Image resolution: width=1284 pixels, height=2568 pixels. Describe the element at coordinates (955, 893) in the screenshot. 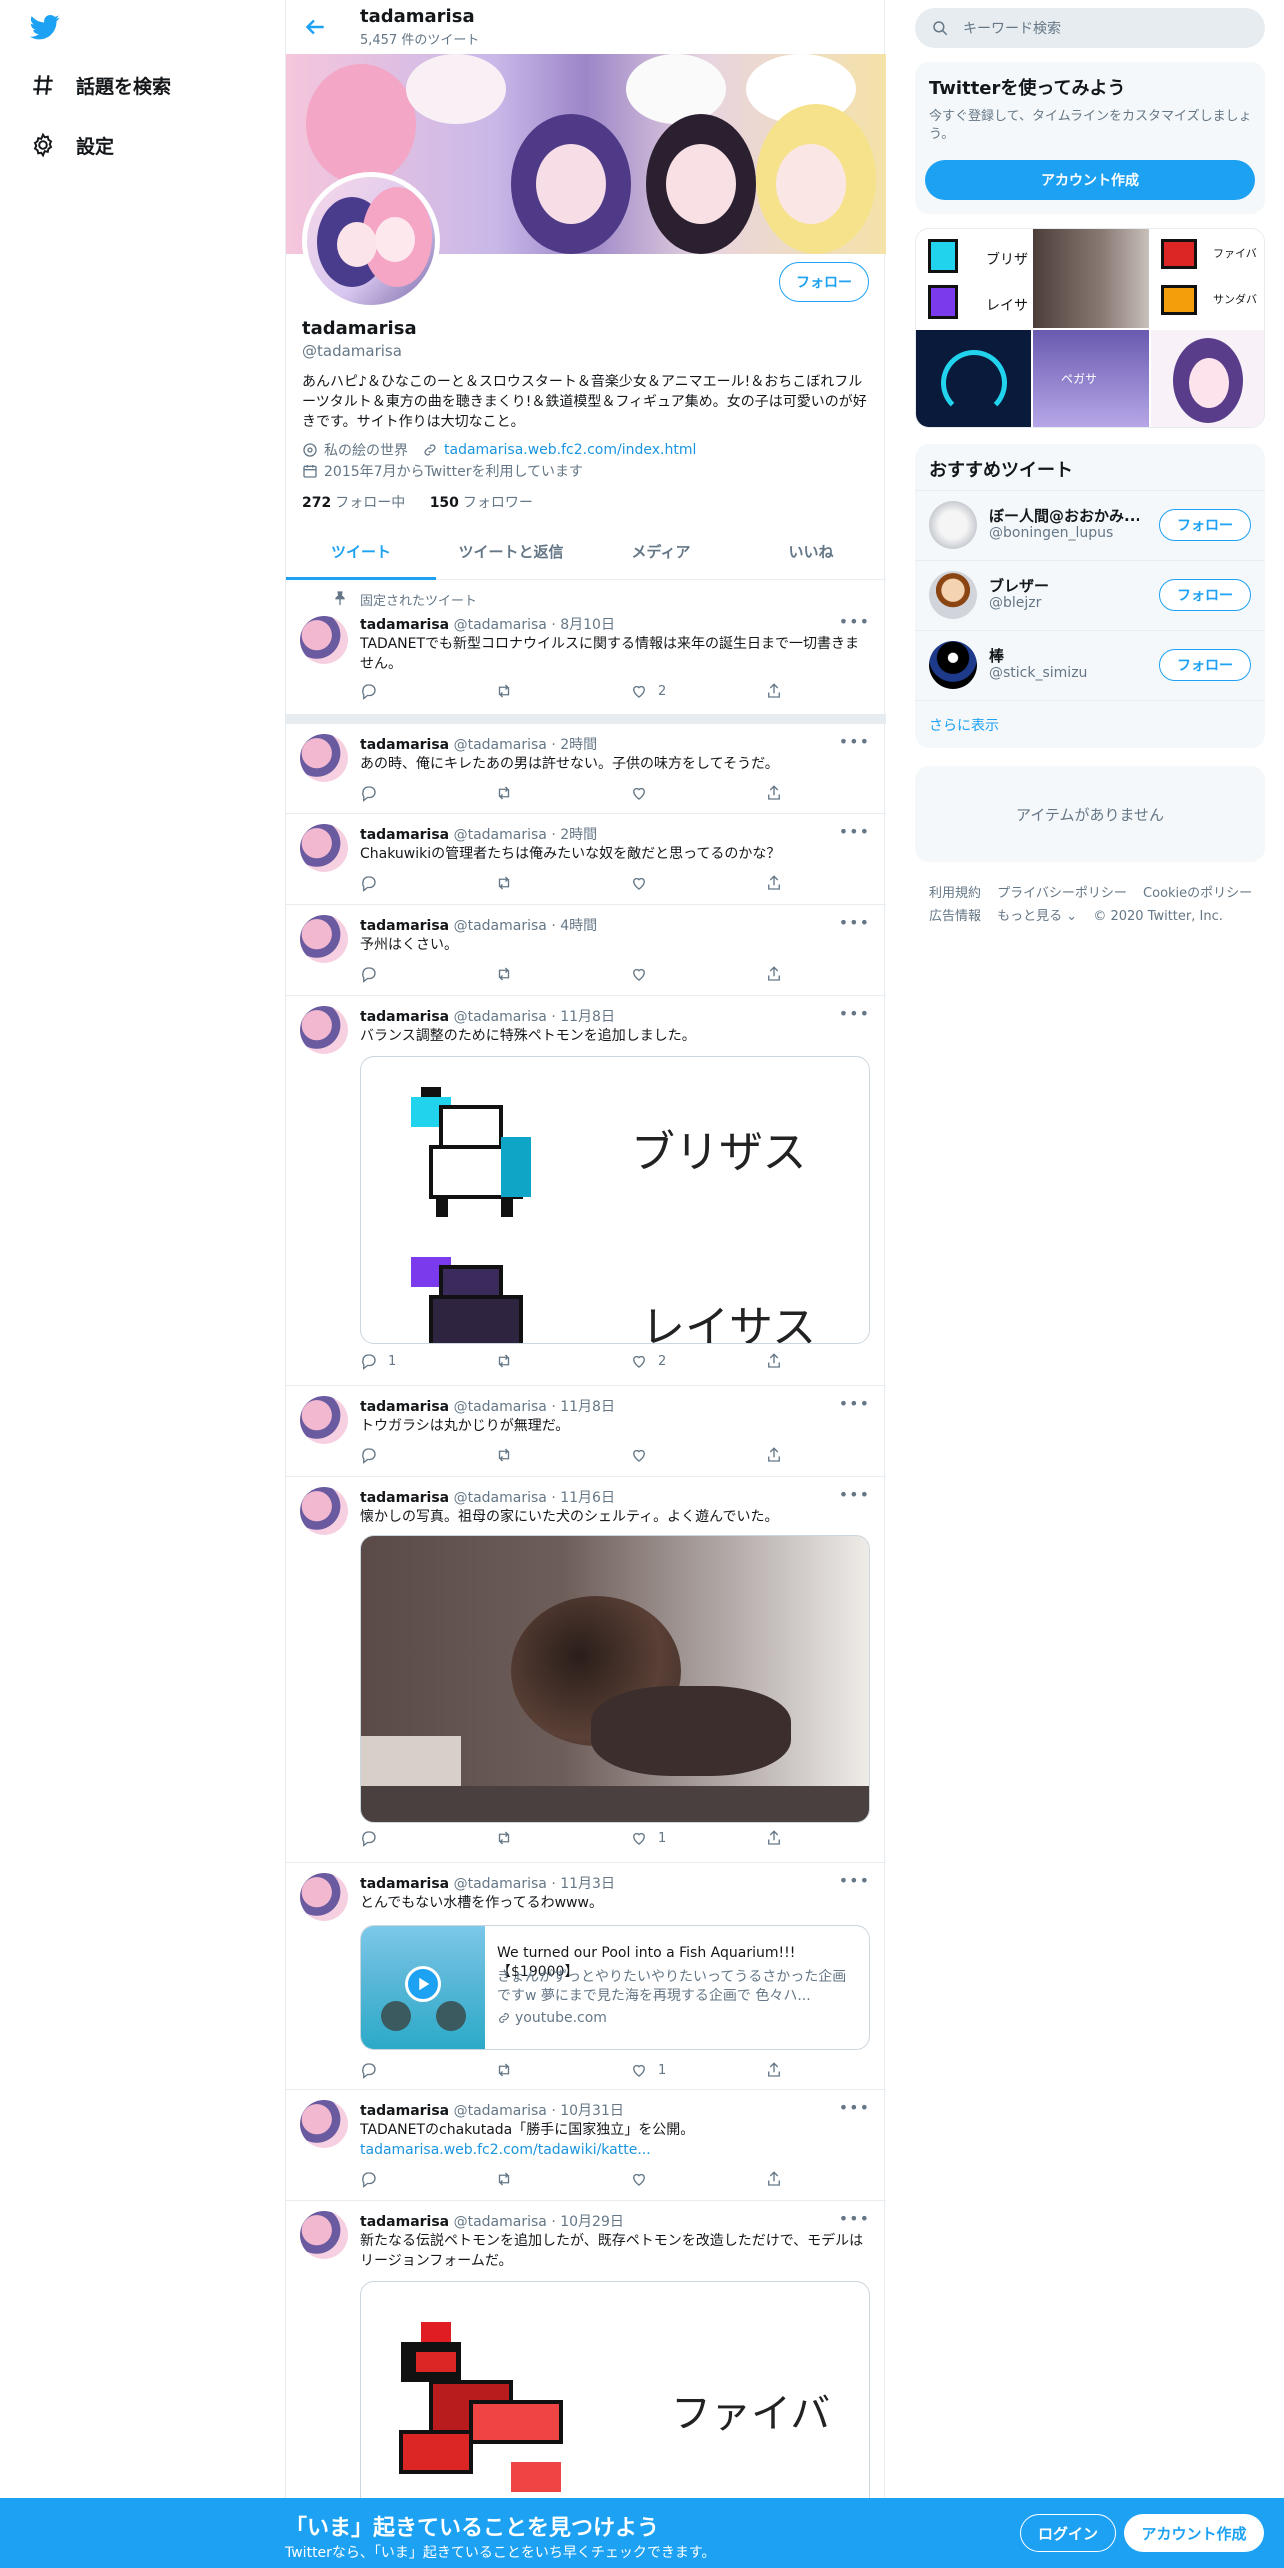

I see `footer-link: 利用規約` at that location.